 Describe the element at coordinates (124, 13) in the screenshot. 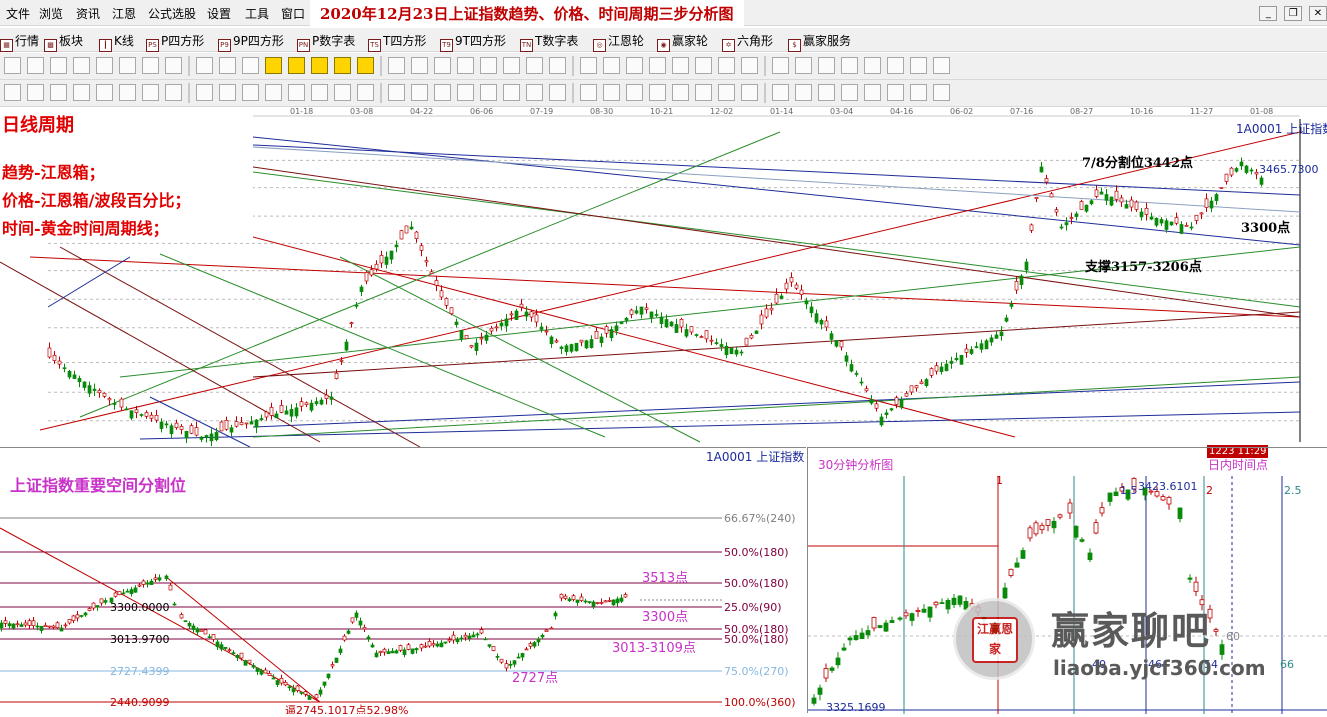

I see `menu-gann: 江恩` at that location.